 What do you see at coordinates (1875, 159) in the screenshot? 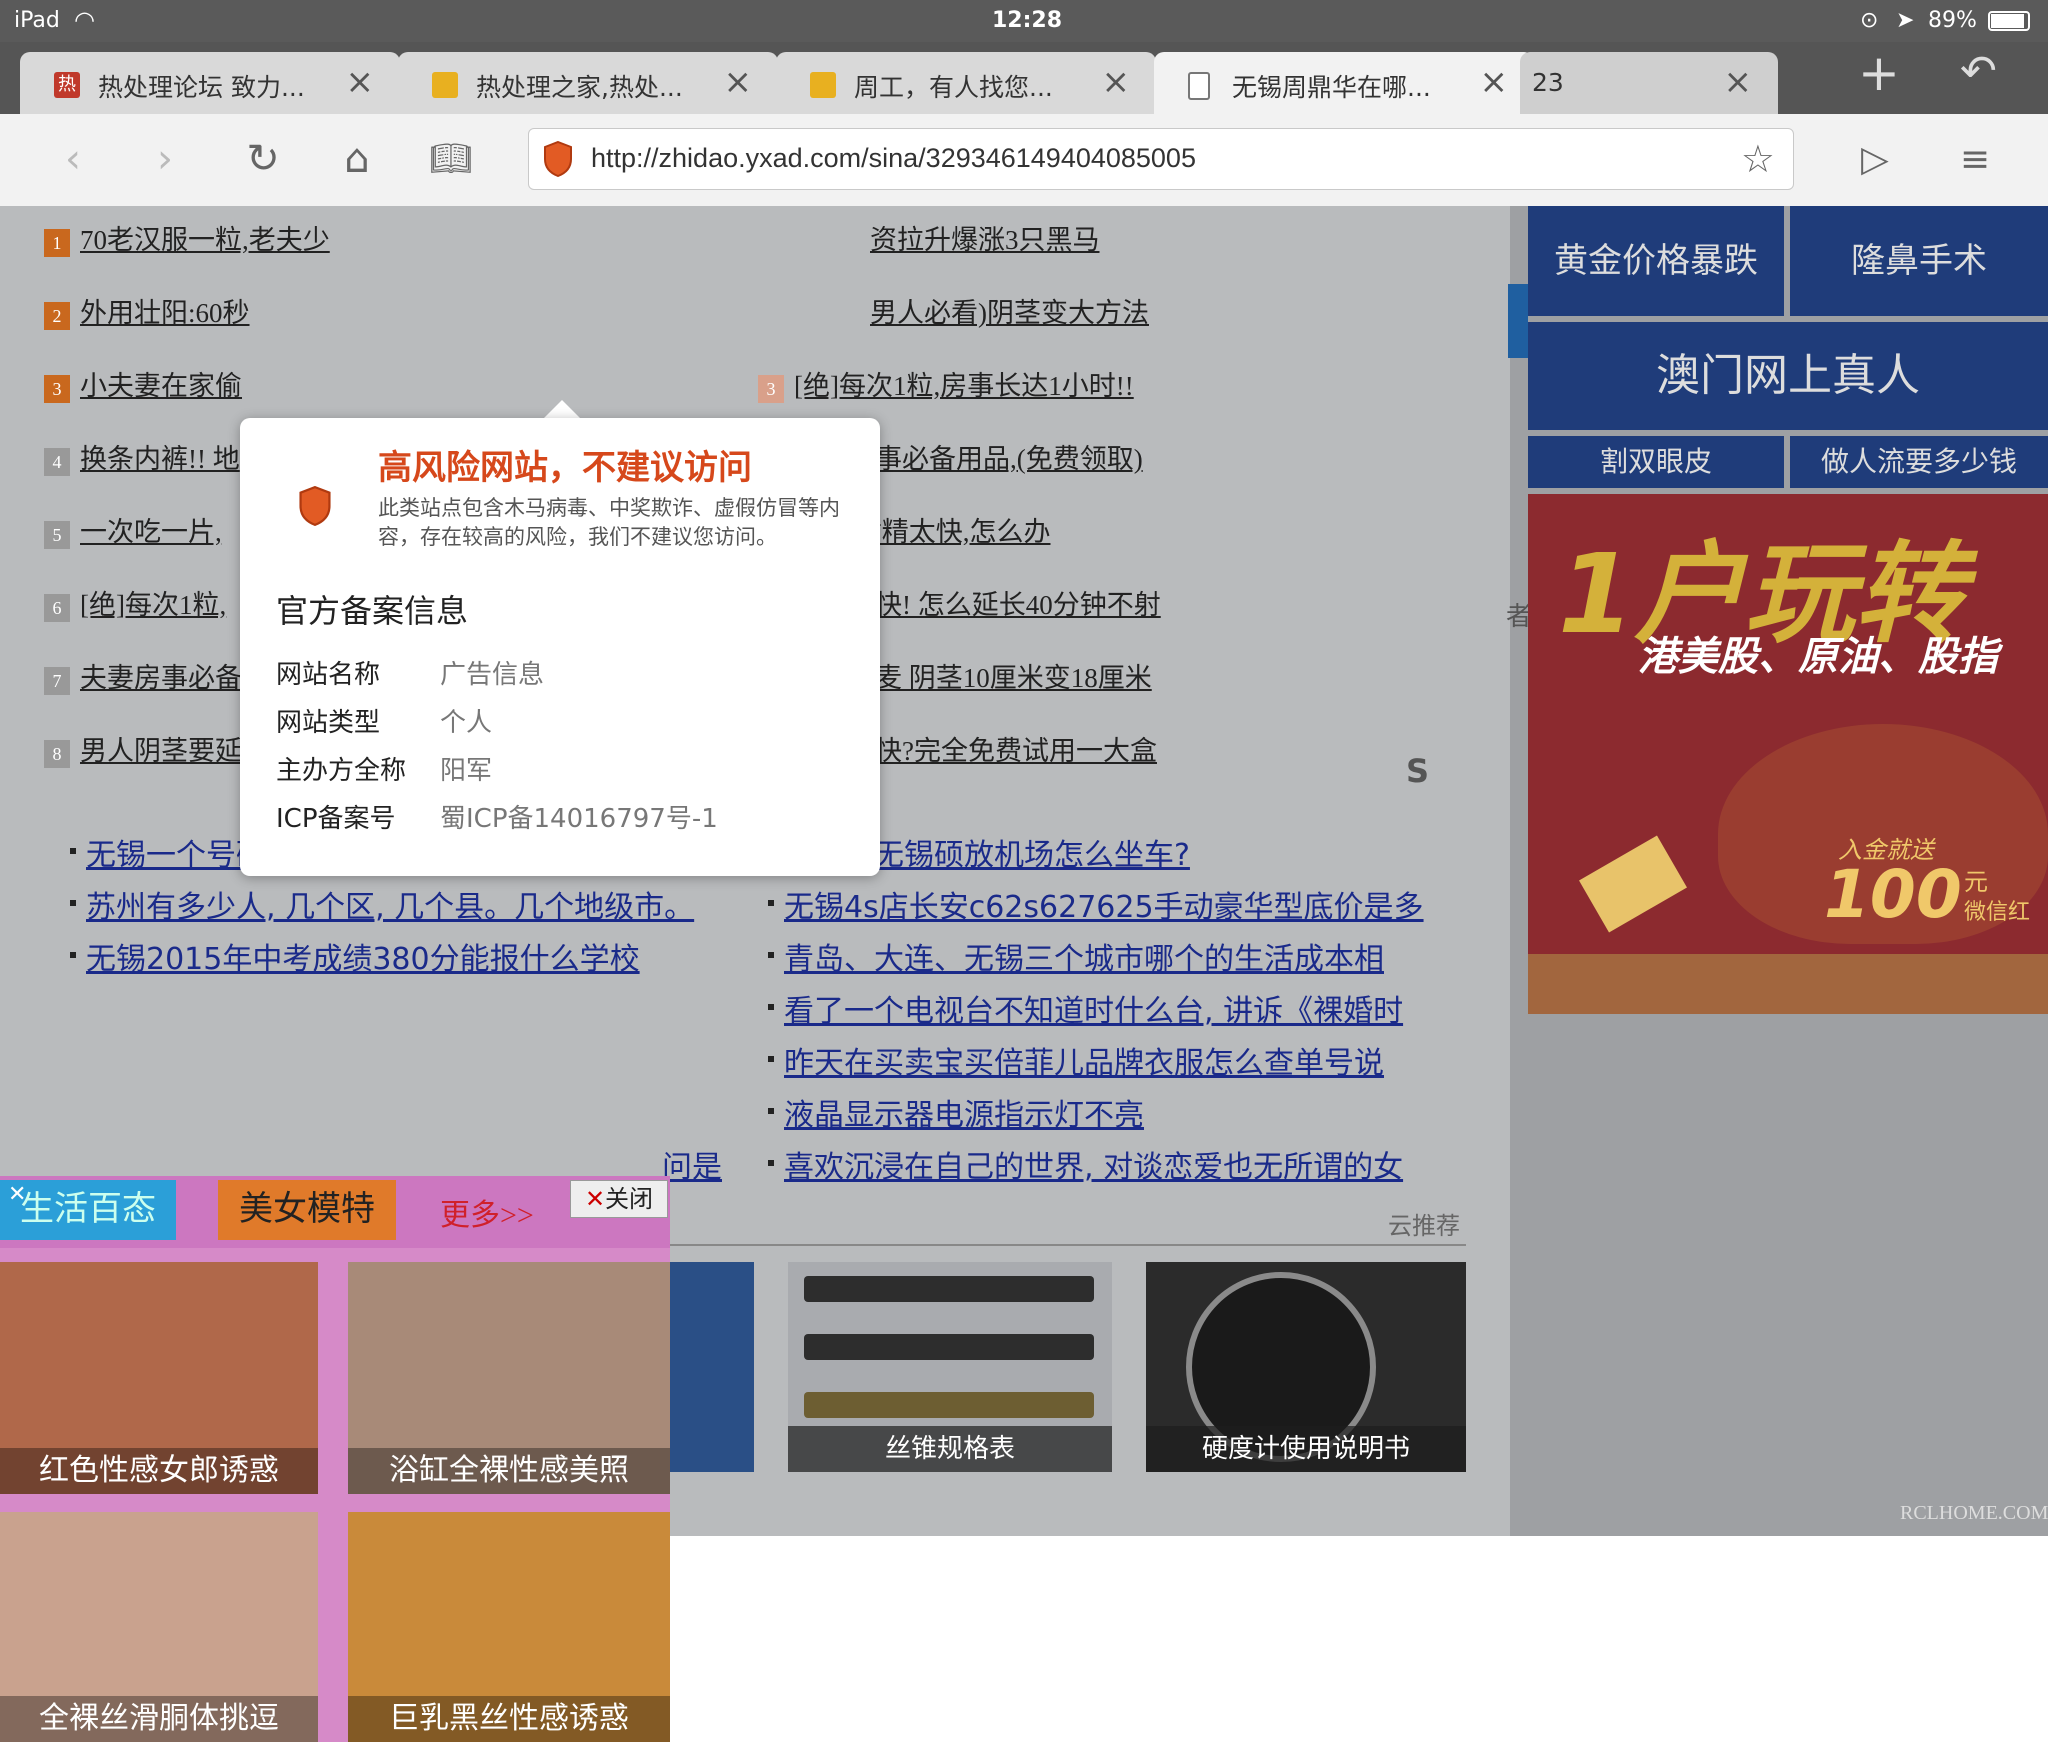
I see `media-play-icon: ▷` at bounding box center [1875, 159].